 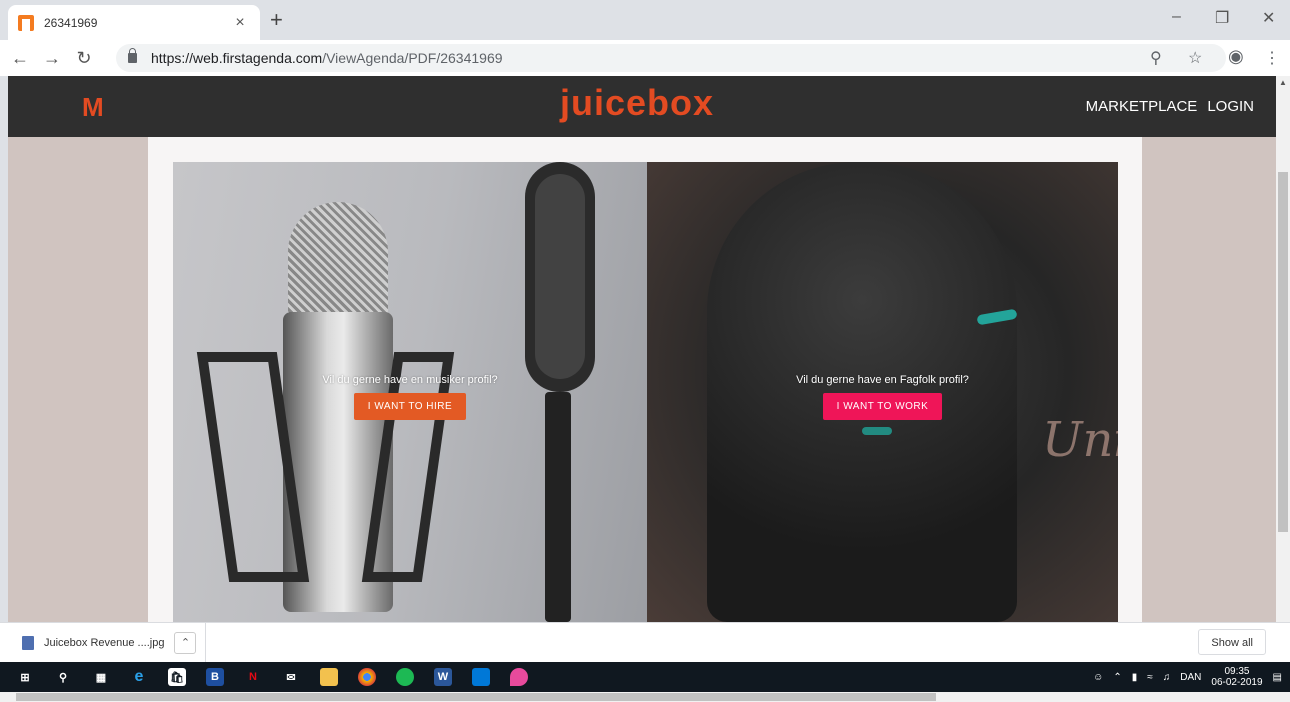 I want to click on clock: 09:35 06-02-2019, so click(x=1236, y=677).